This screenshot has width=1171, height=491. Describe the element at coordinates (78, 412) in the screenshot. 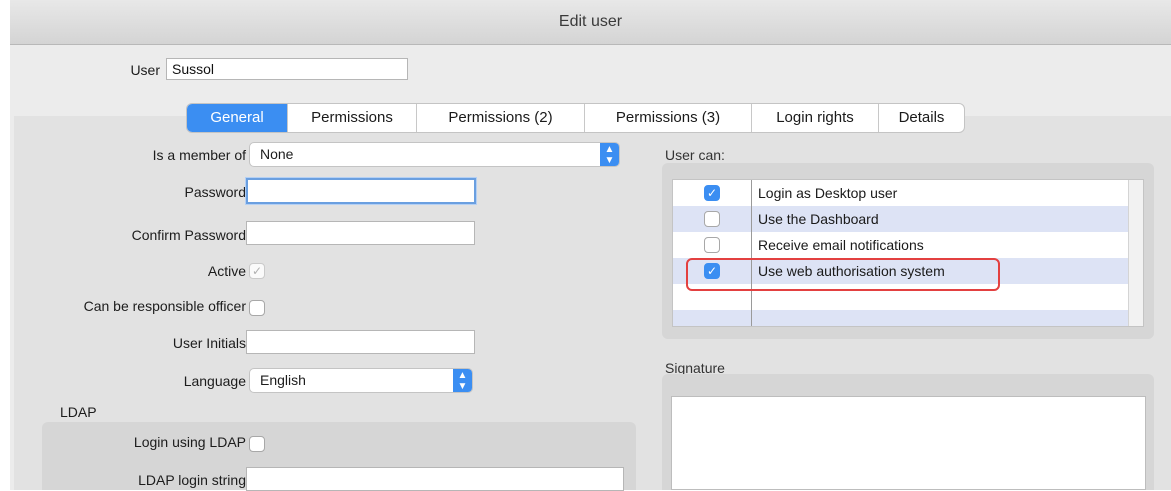

I see `ldap-section-label: LDAP` at that location.